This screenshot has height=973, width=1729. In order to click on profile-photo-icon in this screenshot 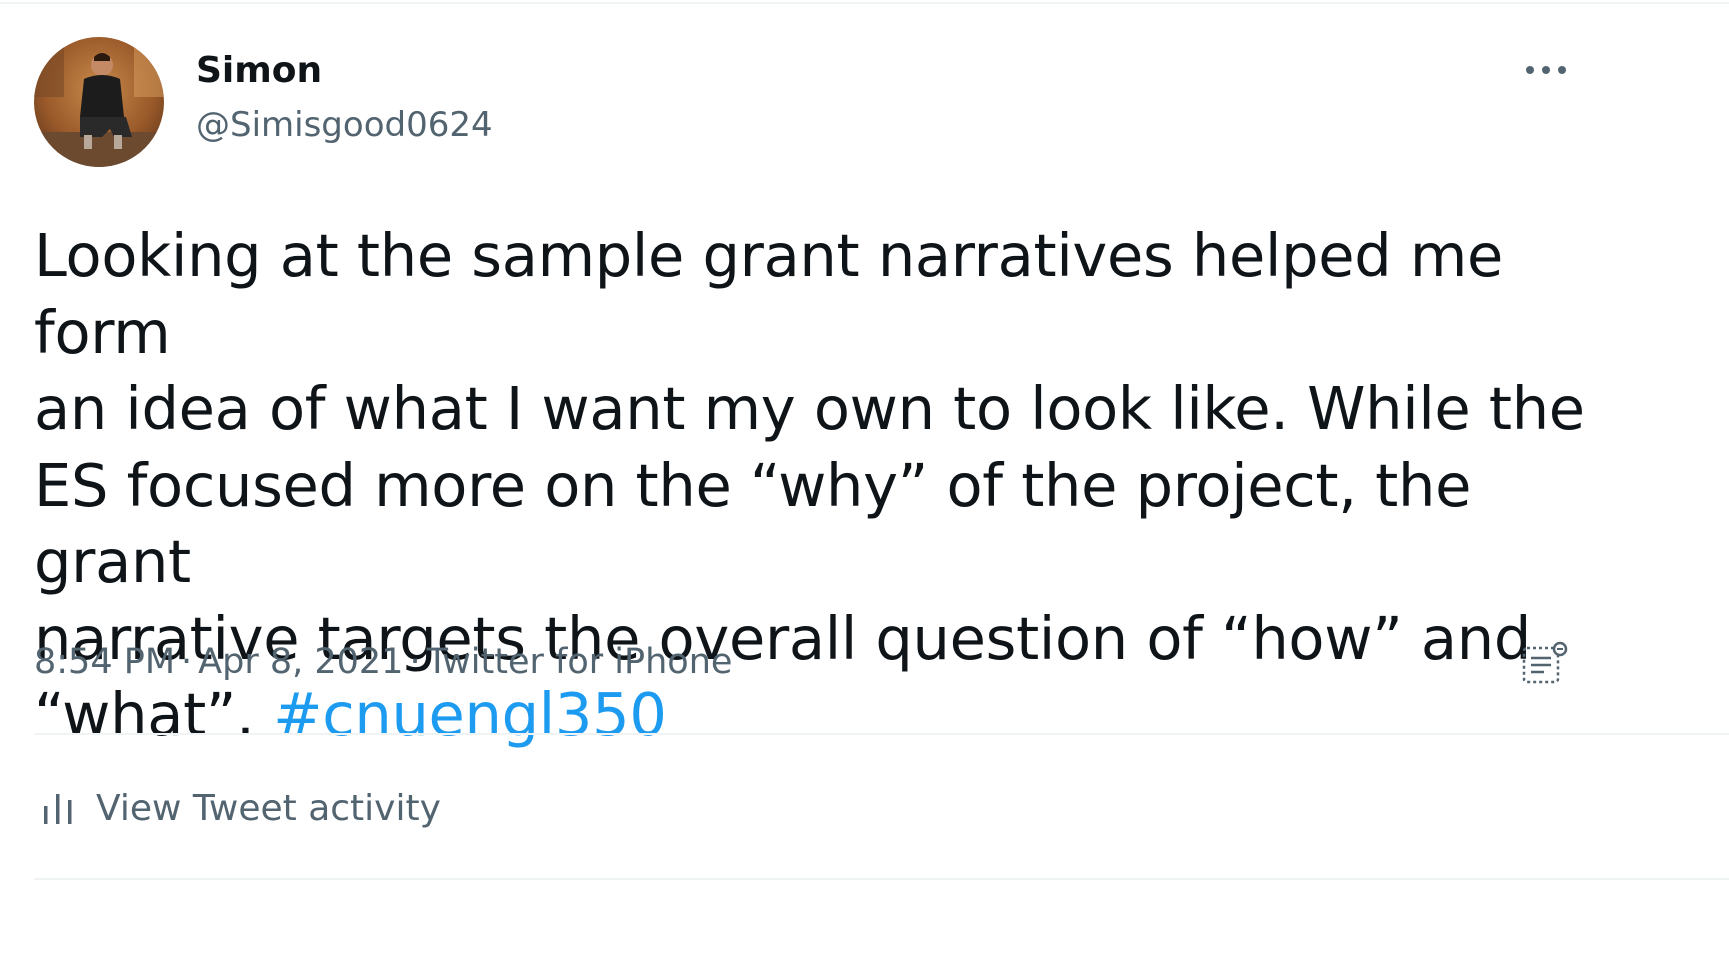, I will do `click(99, 102)`.